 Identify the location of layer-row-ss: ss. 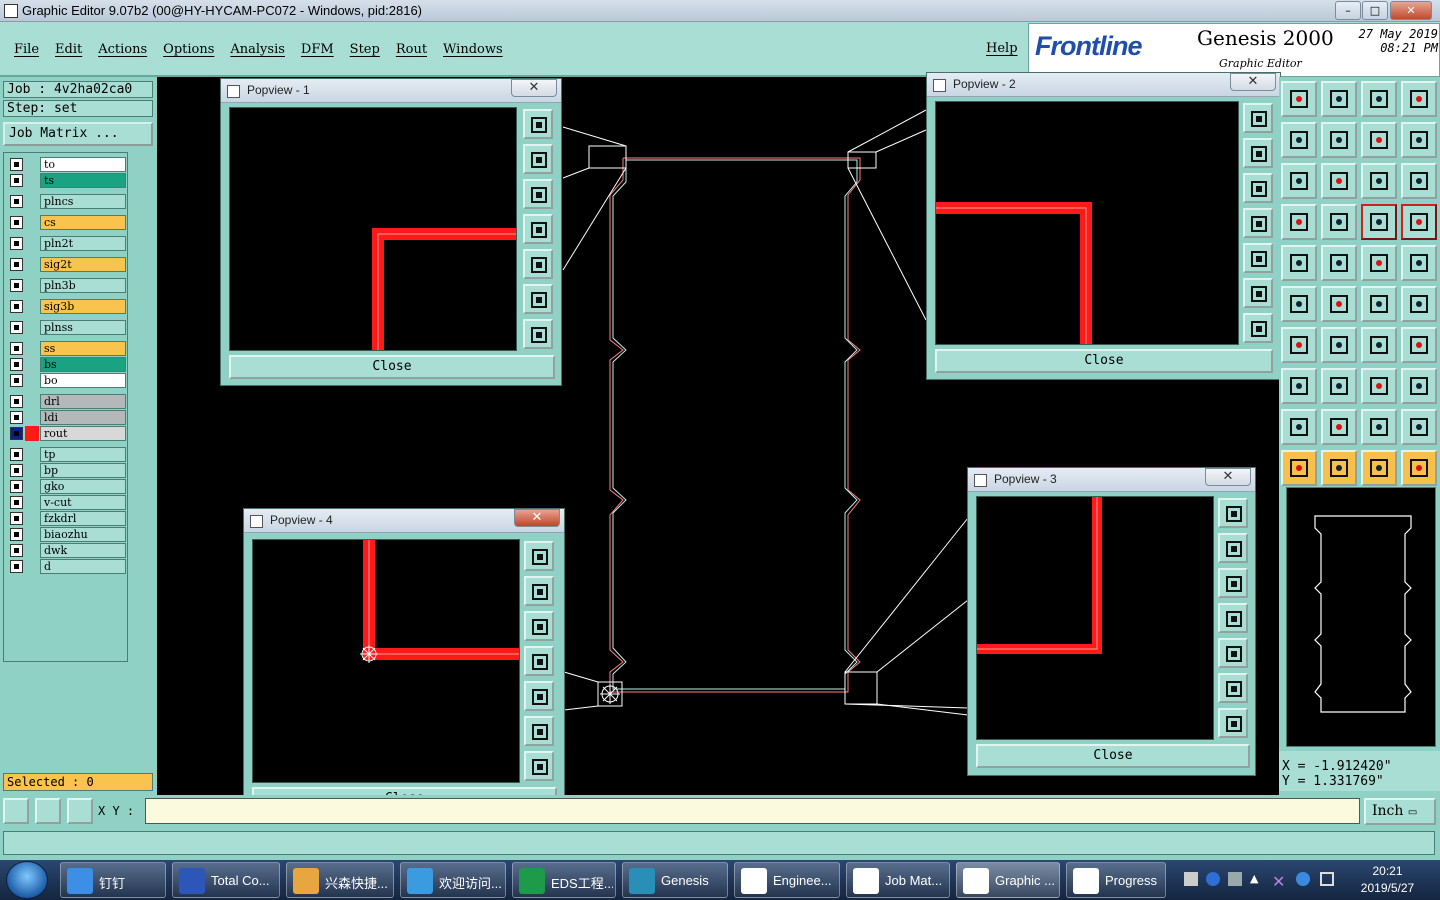
(67, 348).